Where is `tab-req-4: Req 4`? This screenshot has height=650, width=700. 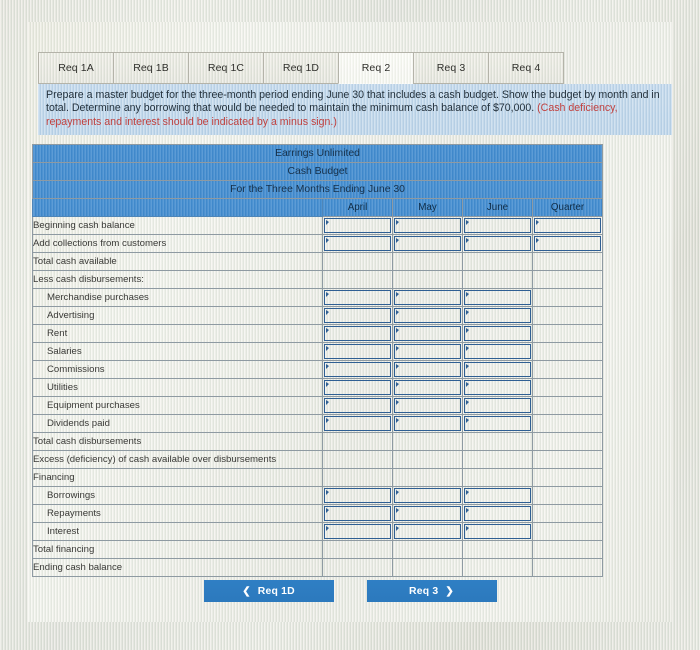 tab-req-4: Req 4 is located at coordinates (526, 68).